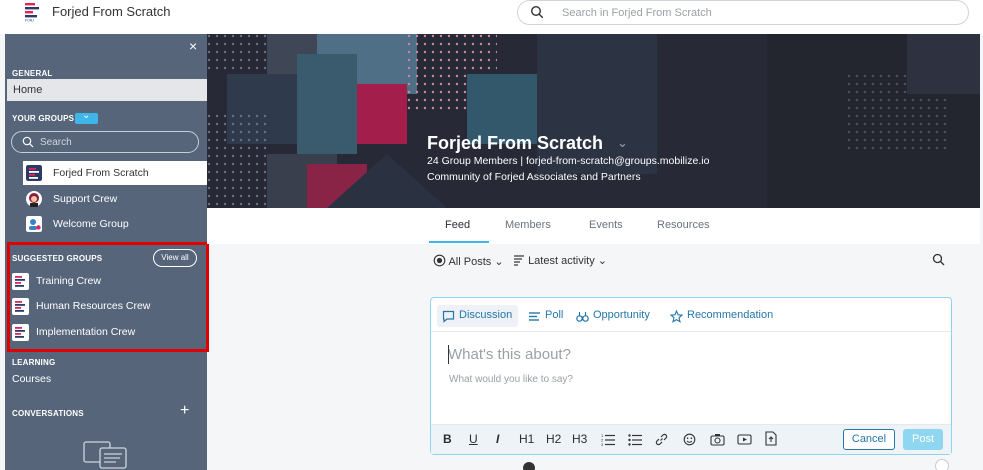 The height and width of the screenshot is (470, 983). Describe the element at coordinates (68, 281) in the screenshot. I see `suggested-group-label: Training Crew` at that location.